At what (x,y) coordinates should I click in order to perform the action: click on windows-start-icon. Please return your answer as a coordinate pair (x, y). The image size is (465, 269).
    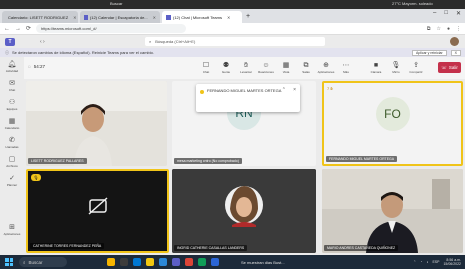
    Looking at the image, I should click on (9, 262).